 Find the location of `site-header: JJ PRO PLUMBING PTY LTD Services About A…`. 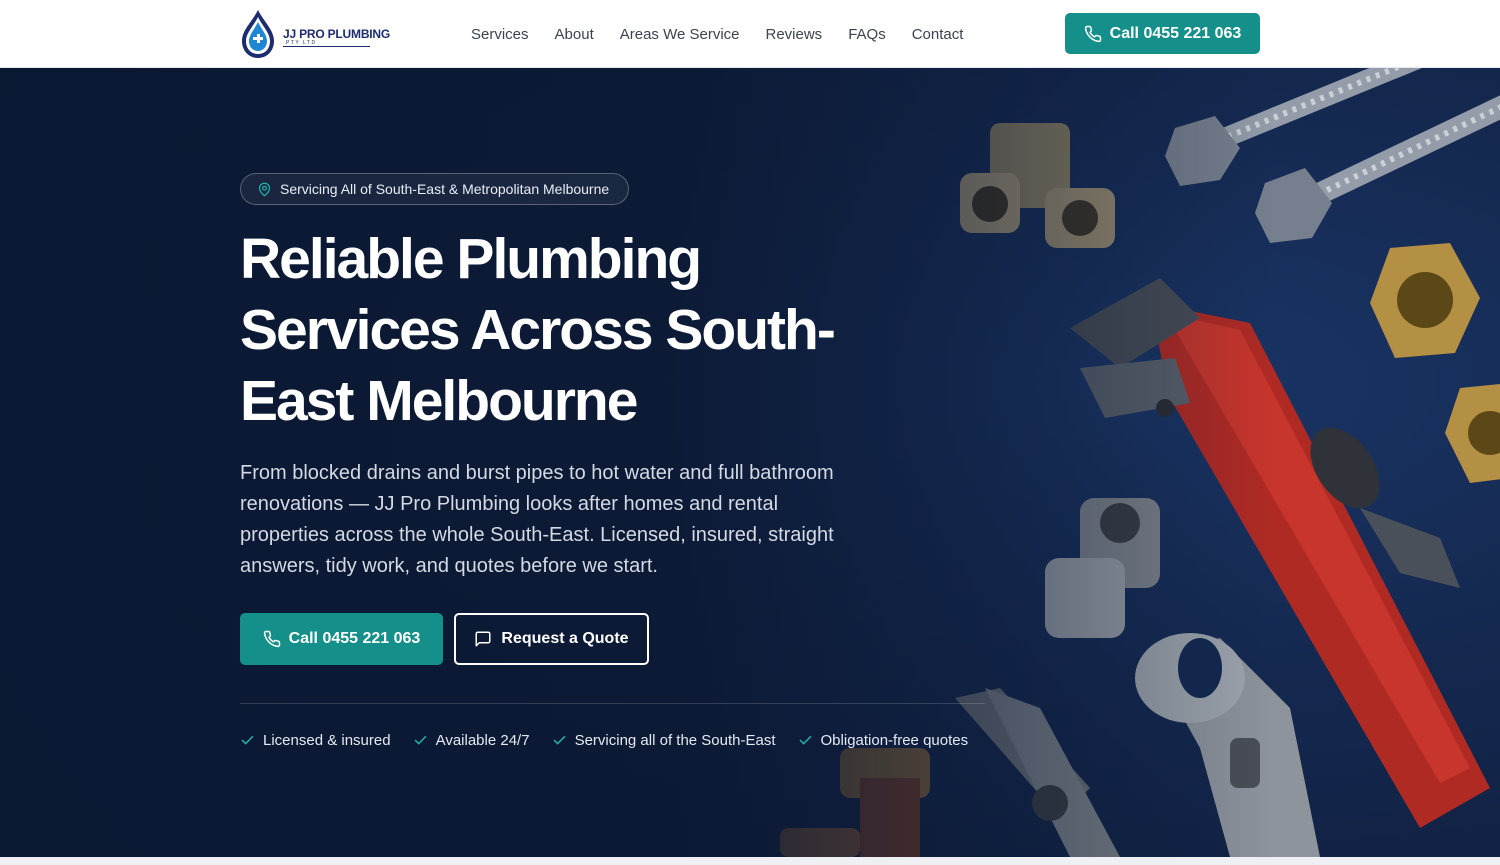

site-header: JJ PRO PLUMBING PTY LTD Services About A… is located at coordinates (750, 34).